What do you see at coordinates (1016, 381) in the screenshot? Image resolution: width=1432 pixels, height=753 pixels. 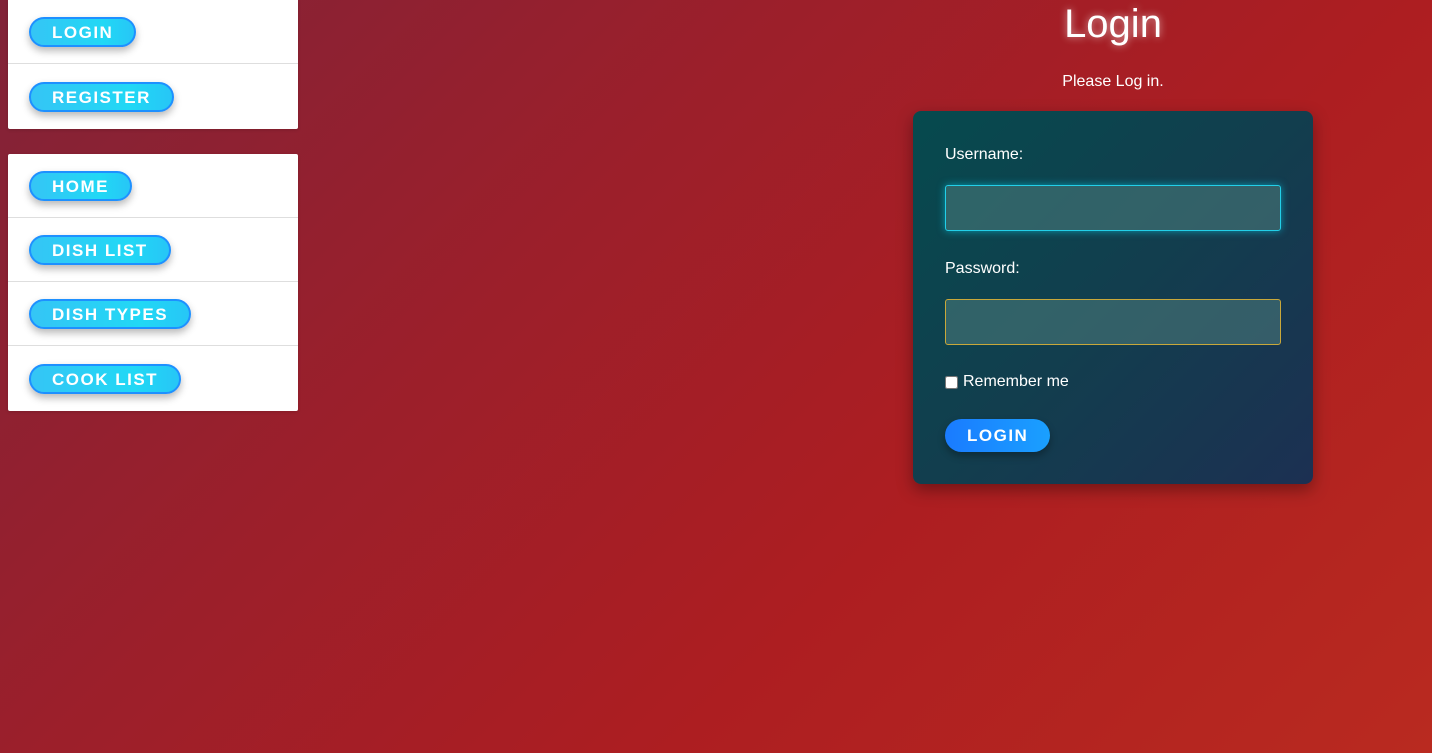 I see `remember-me-label: Remember me` at bounding box center [1016, 381].